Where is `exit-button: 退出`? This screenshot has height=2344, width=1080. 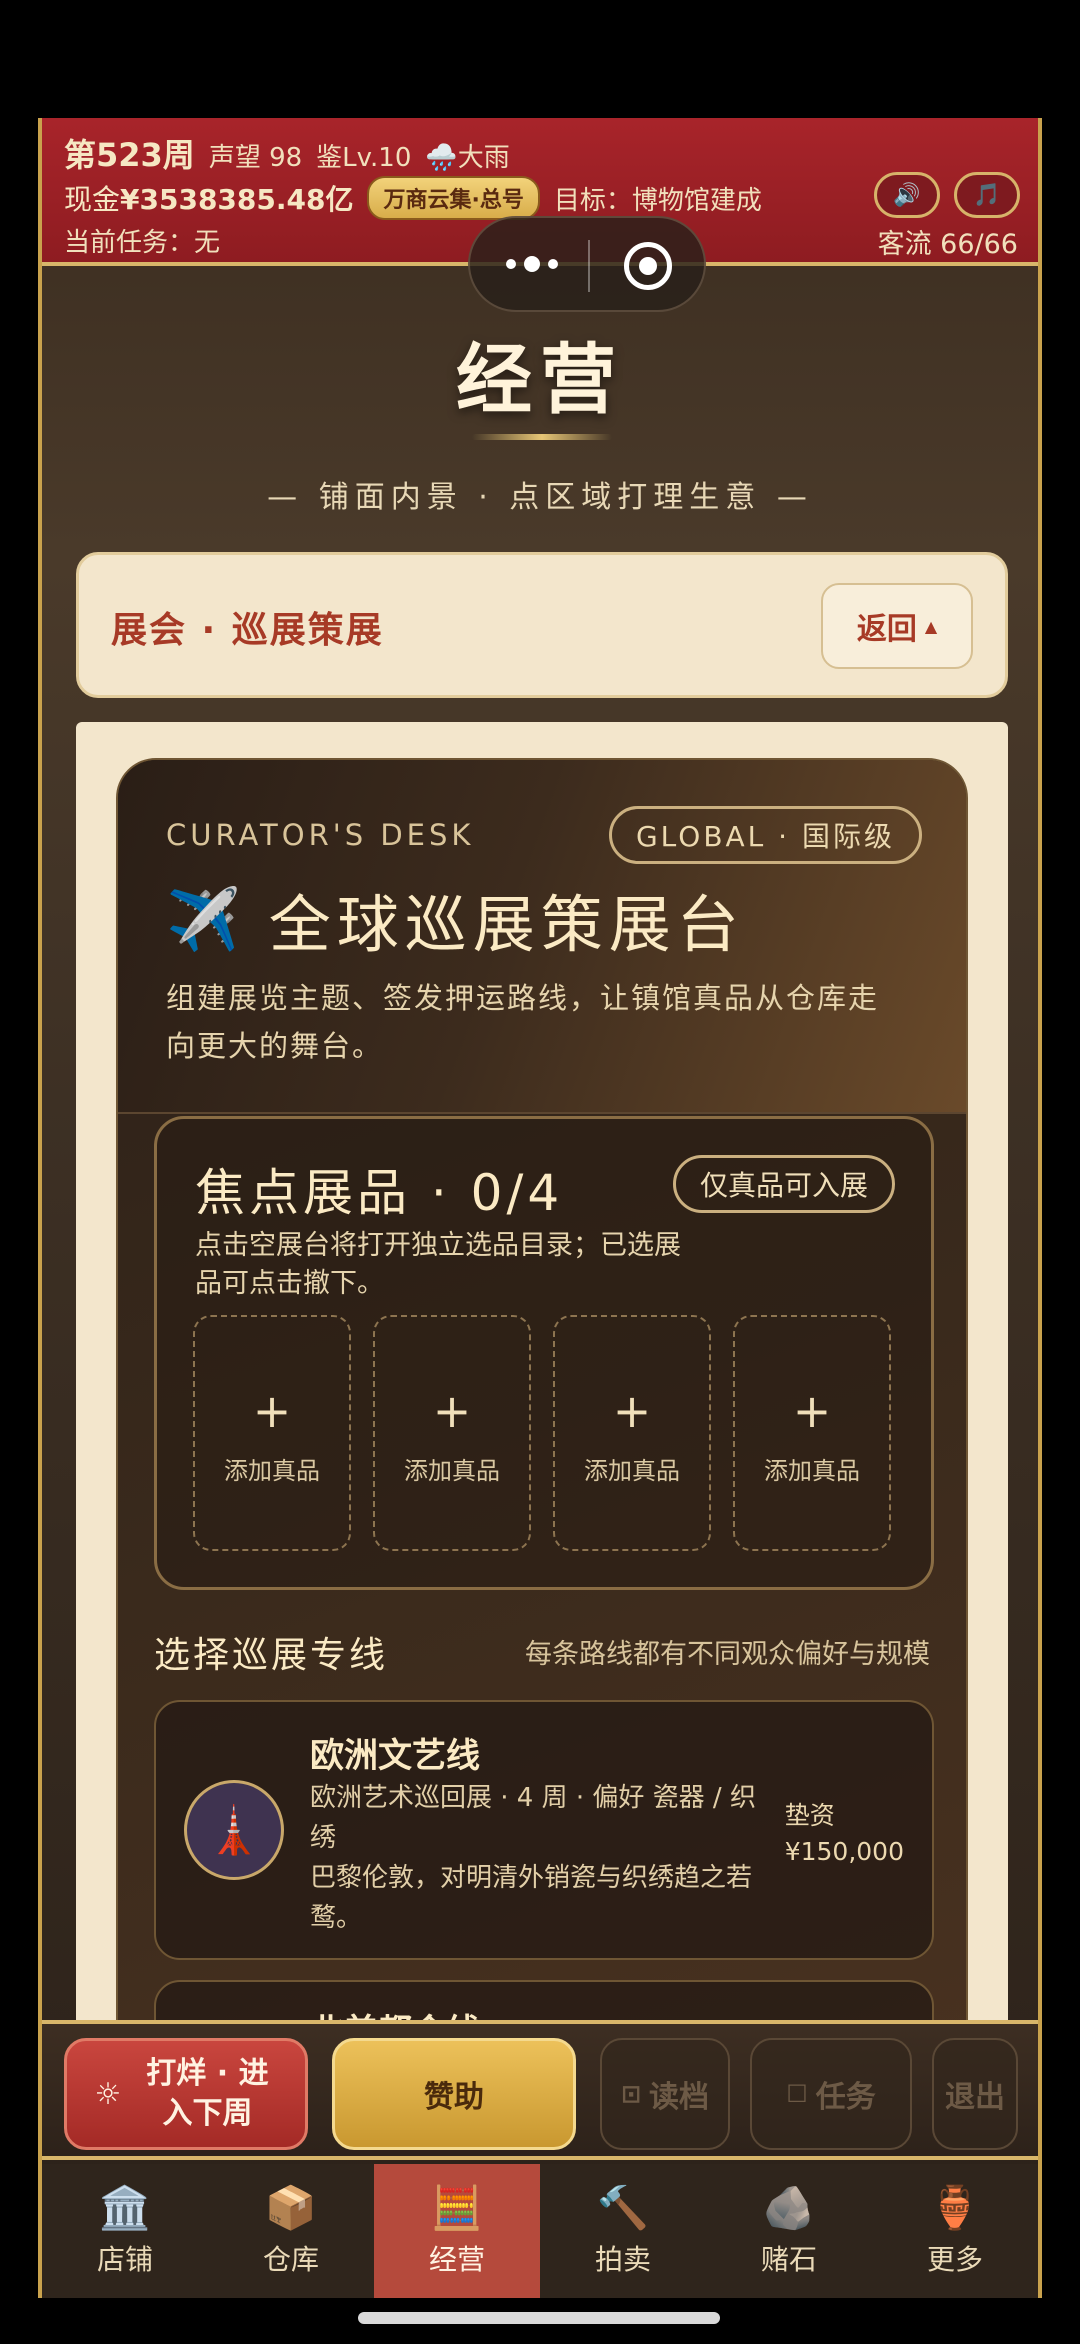 exit-button: 退出 is located at coordinates (975, 2094).